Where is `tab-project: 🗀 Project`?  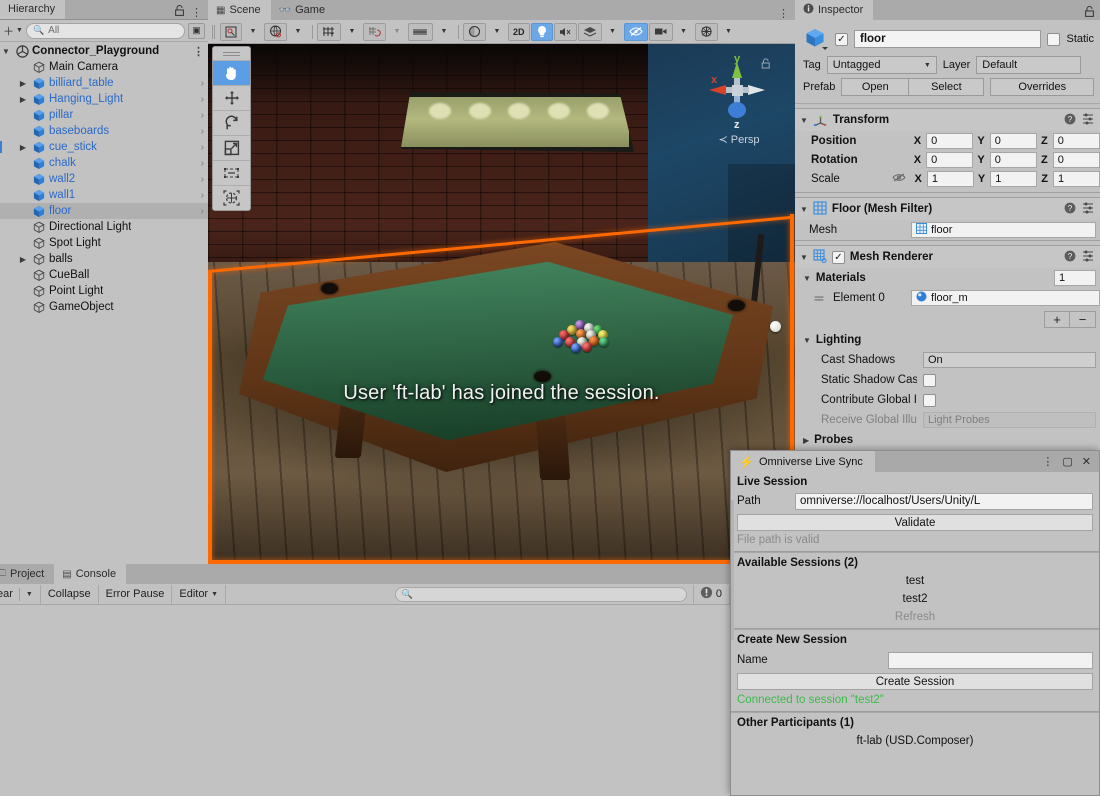 tab-project: 🗀 Project is located at coordinates (27, 574).